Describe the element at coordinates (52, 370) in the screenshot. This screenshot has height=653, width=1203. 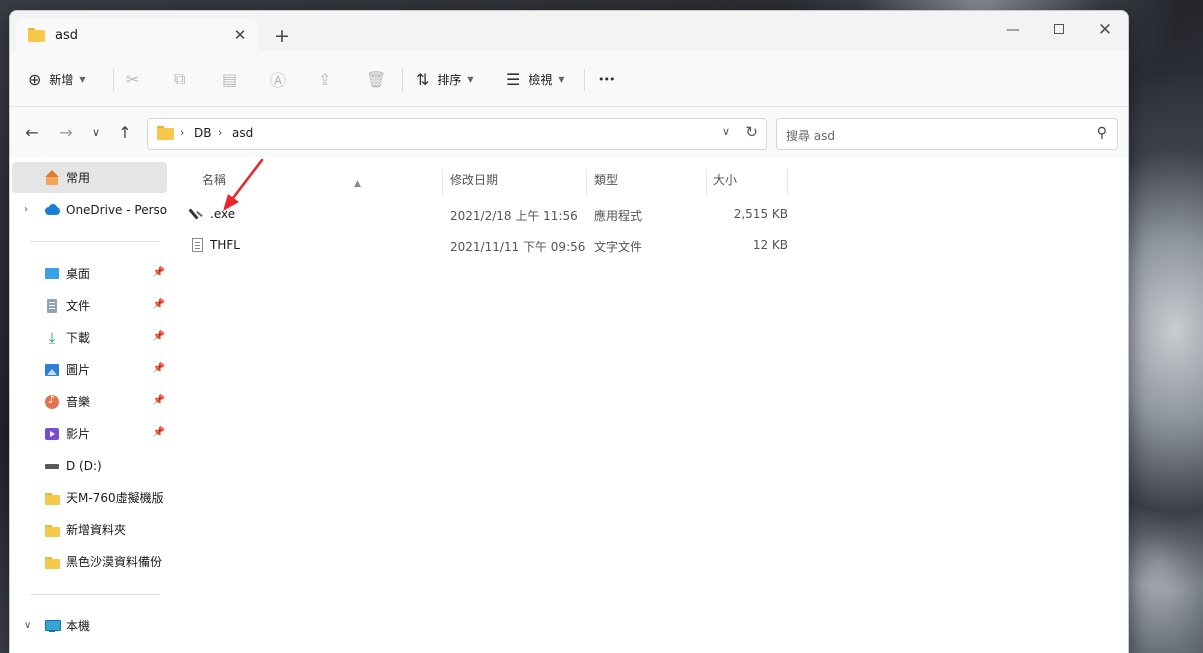
I see `pictures-icon` at that location.